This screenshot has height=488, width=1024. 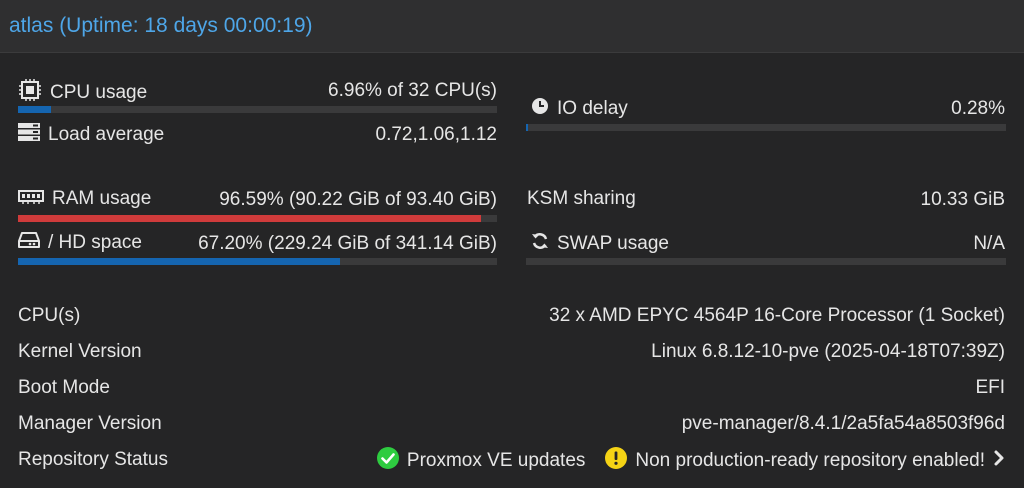 What do you see at coordinates (989, 243) in the screenshot?
I see `swap-usage-value: N/A` at bounding box center [989, 243].